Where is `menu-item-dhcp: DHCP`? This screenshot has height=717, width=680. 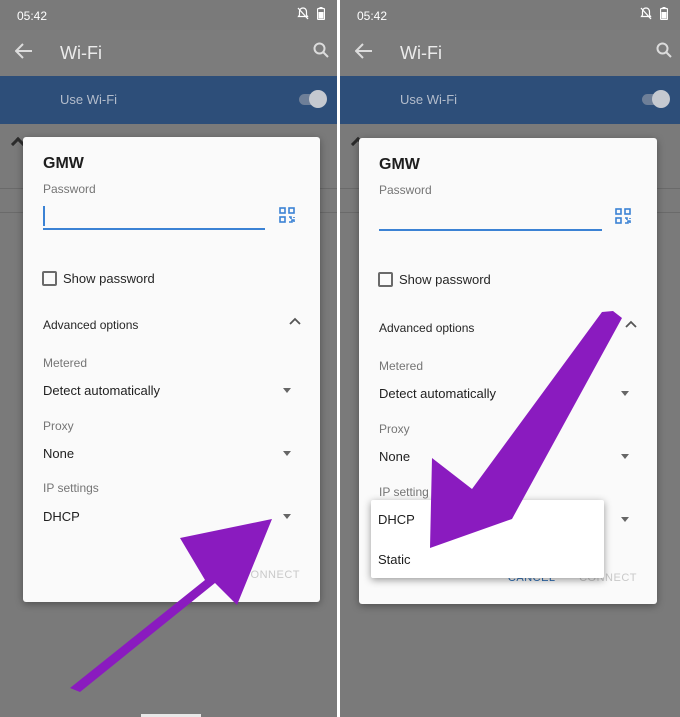
menu-item-dhcp: DHCP is located at coordinates (396, 519).